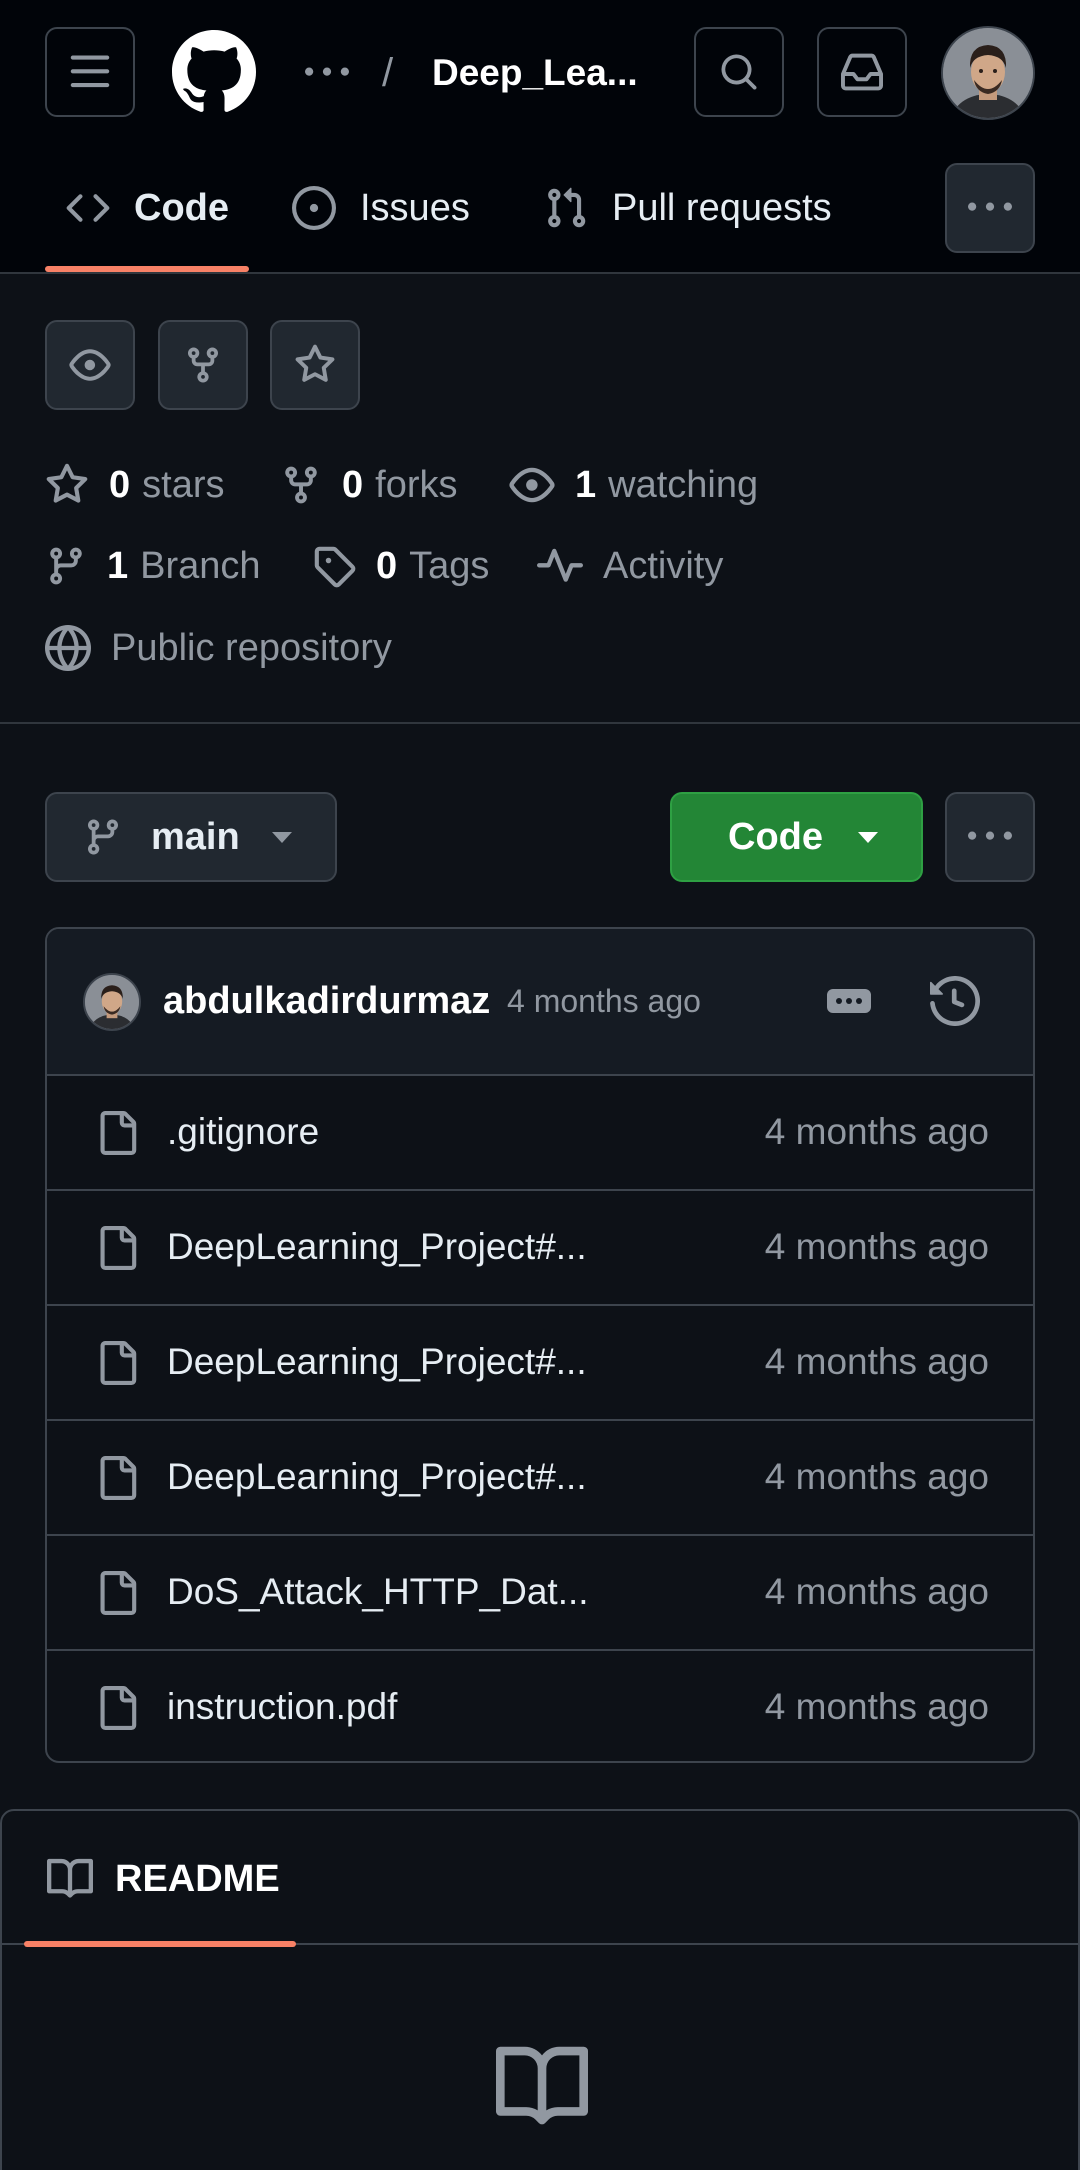 Image resolution: width=1080 pixels, height=2170 pixels. Describe the element at coordinates (415, 207) in the screenshot. I see `tab-issues-label: Issues` at that location.